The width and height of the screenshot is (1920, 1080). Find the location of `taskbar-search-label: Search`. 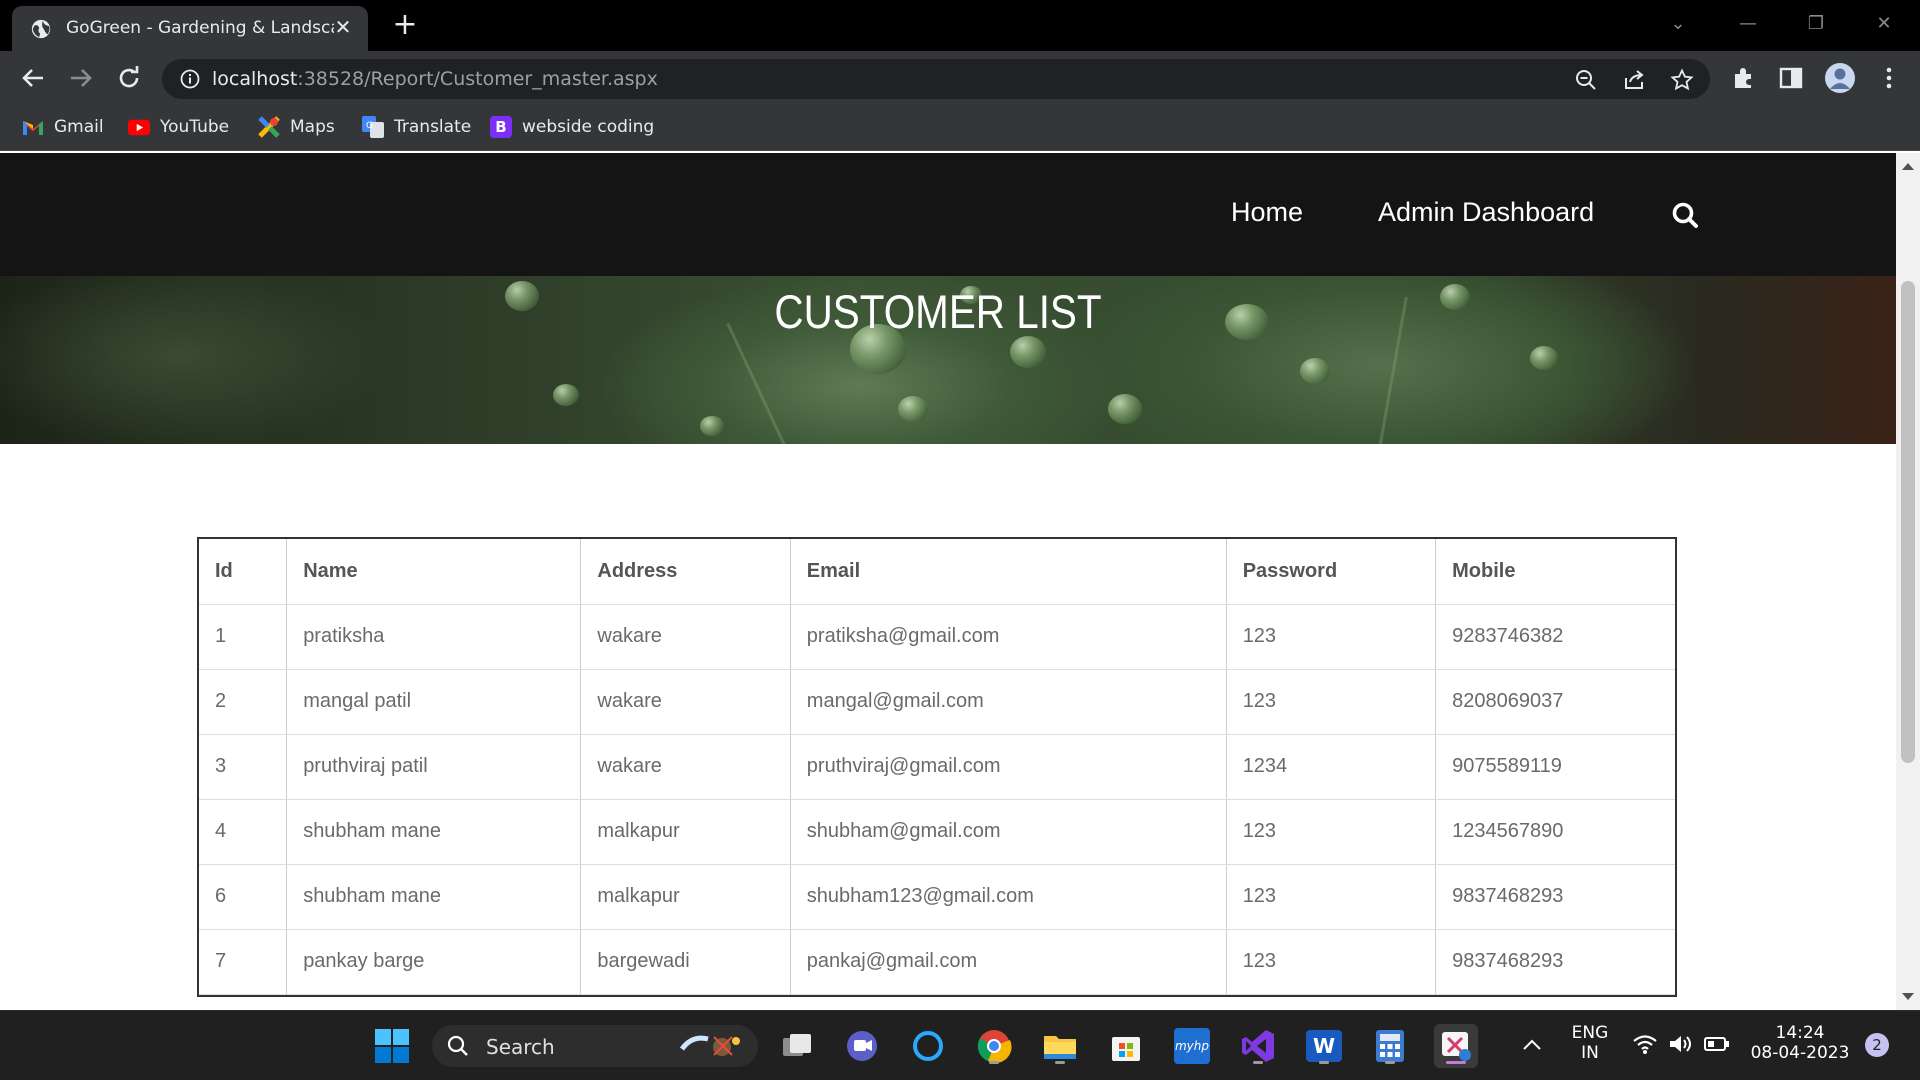

taskbar-search-label: Search is located at coordinates (520, 1047).